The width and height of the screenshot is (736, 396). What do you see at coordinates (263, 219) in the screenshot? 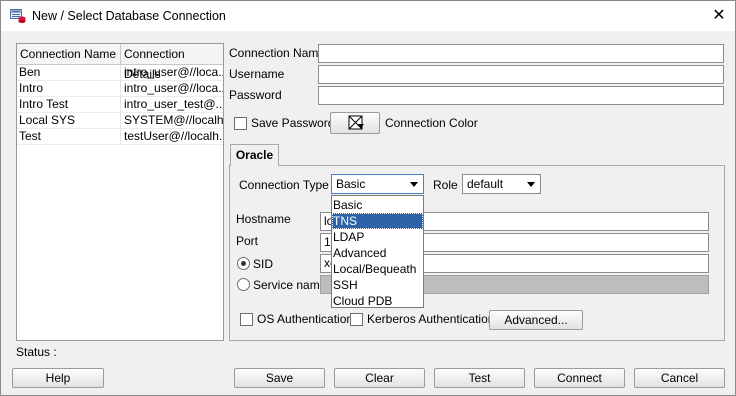
I see `hostname-label: Hostname` at bounding box center [263, 219].